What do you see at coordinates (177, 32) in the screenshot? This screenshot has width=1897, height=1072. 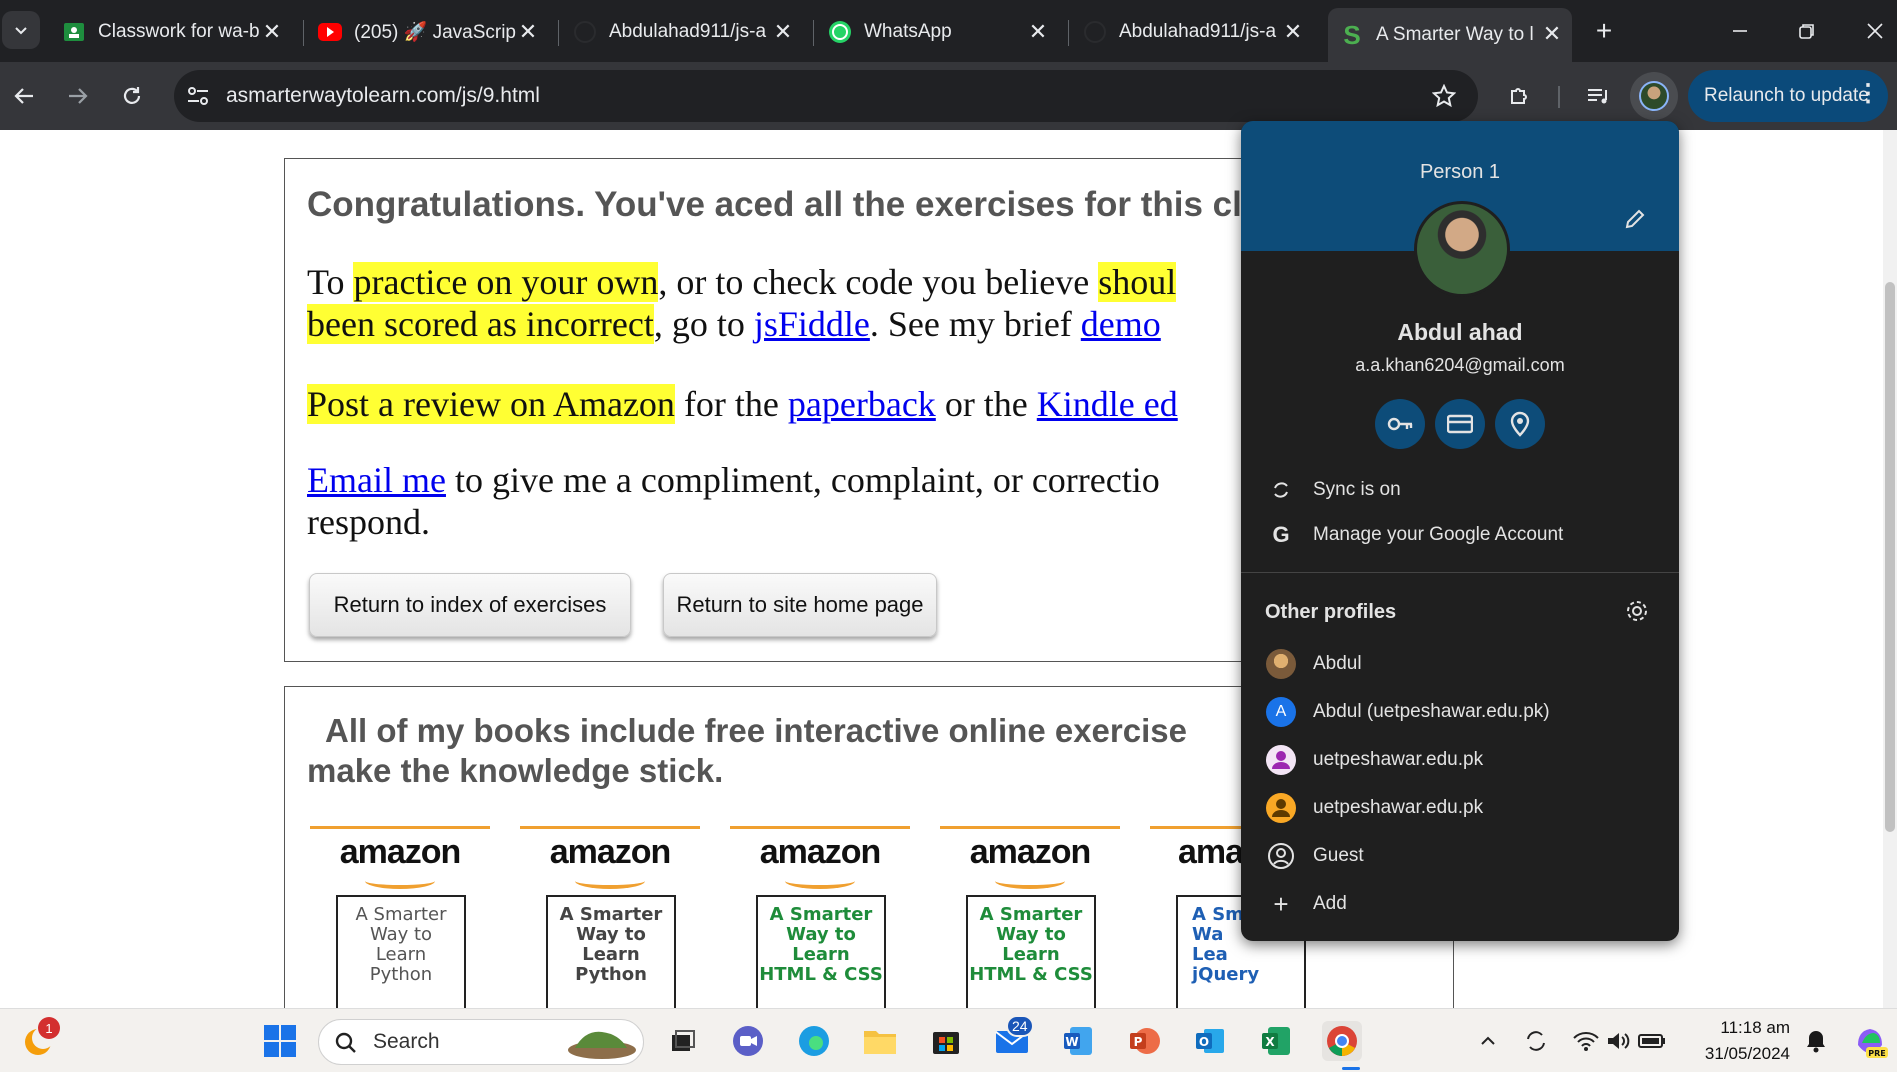 I see `tab-classwork: Classwork for wa-b ✕` at bounding box center [177, 32].